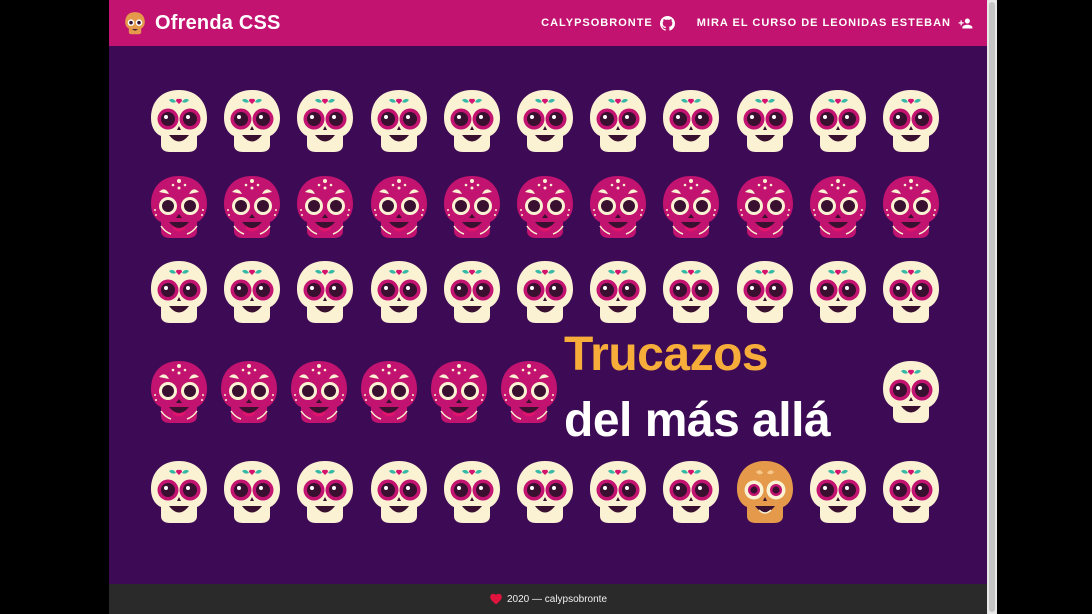 The width and height of the screenshot is (1092, 614). Describe the element at coordinates (496, 599) in the screenshot. I see `heart-icon` at that location.